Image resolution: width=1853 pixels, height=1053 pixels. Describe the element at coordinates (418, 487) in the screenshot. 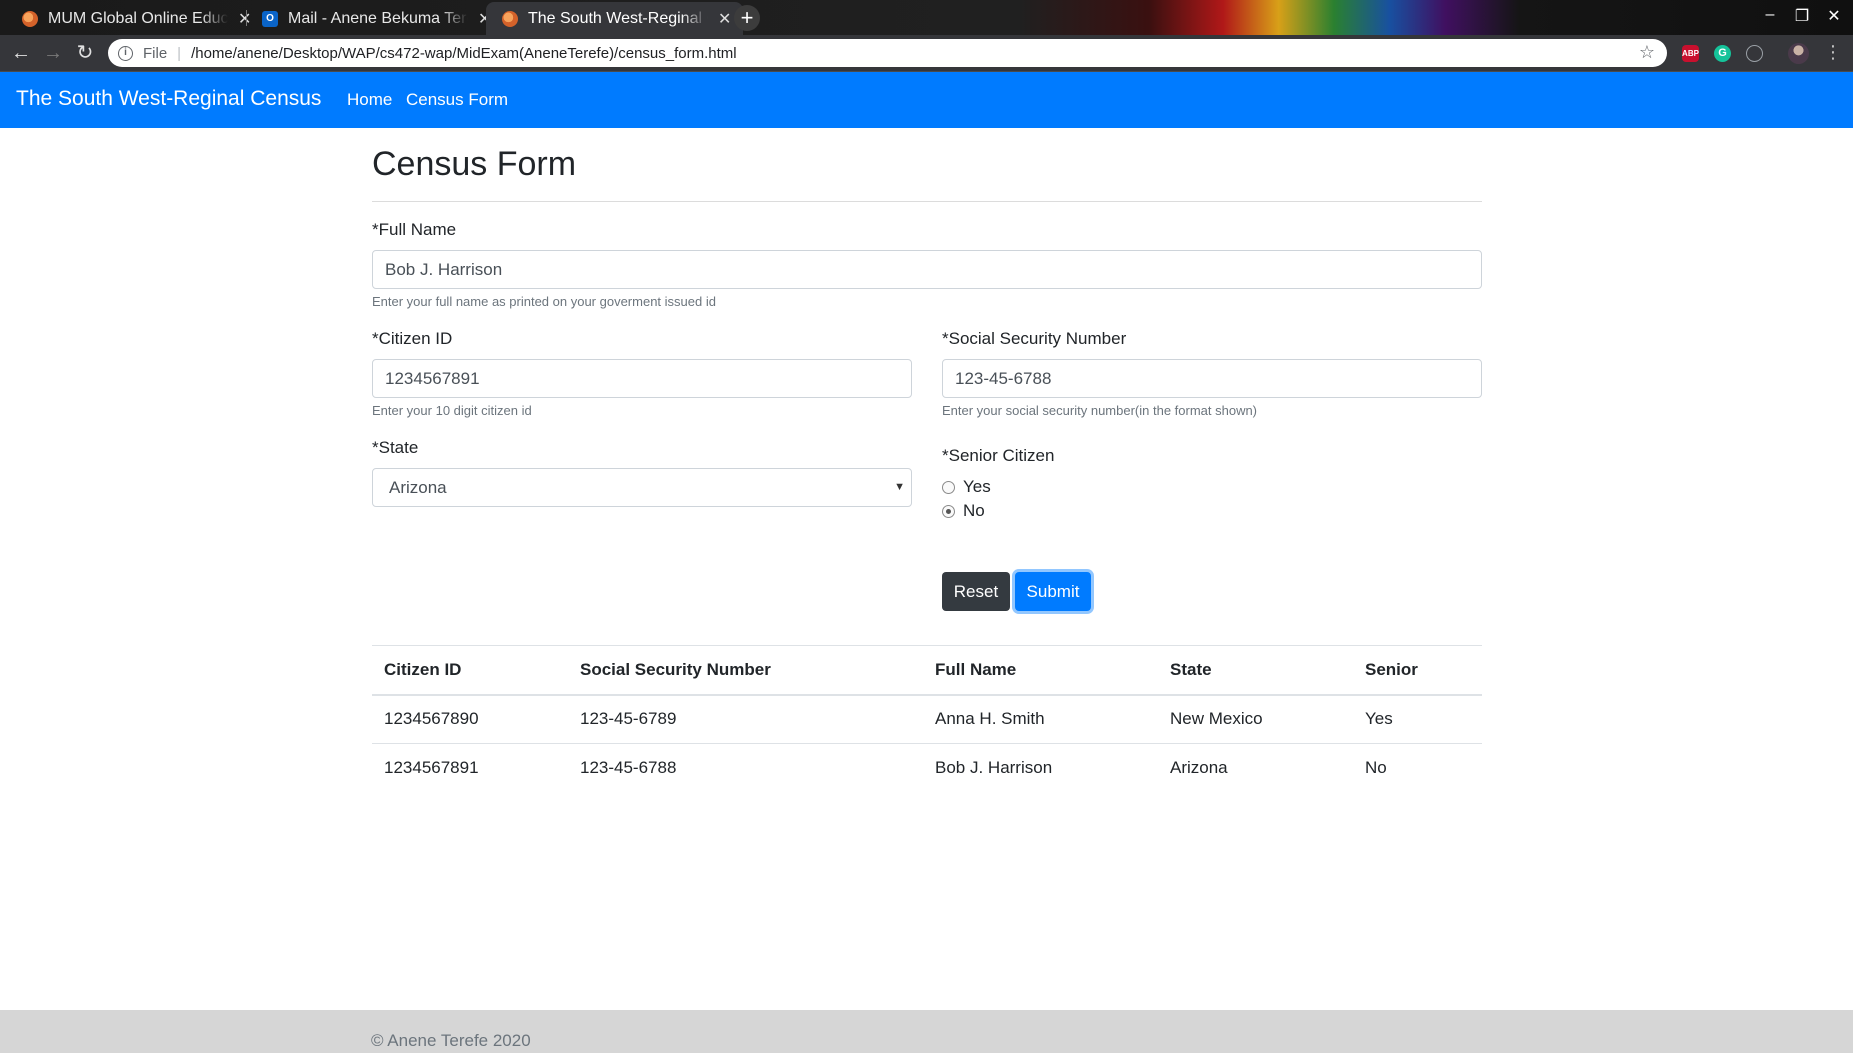

I see `state-selected-value: Arizona` at that location.